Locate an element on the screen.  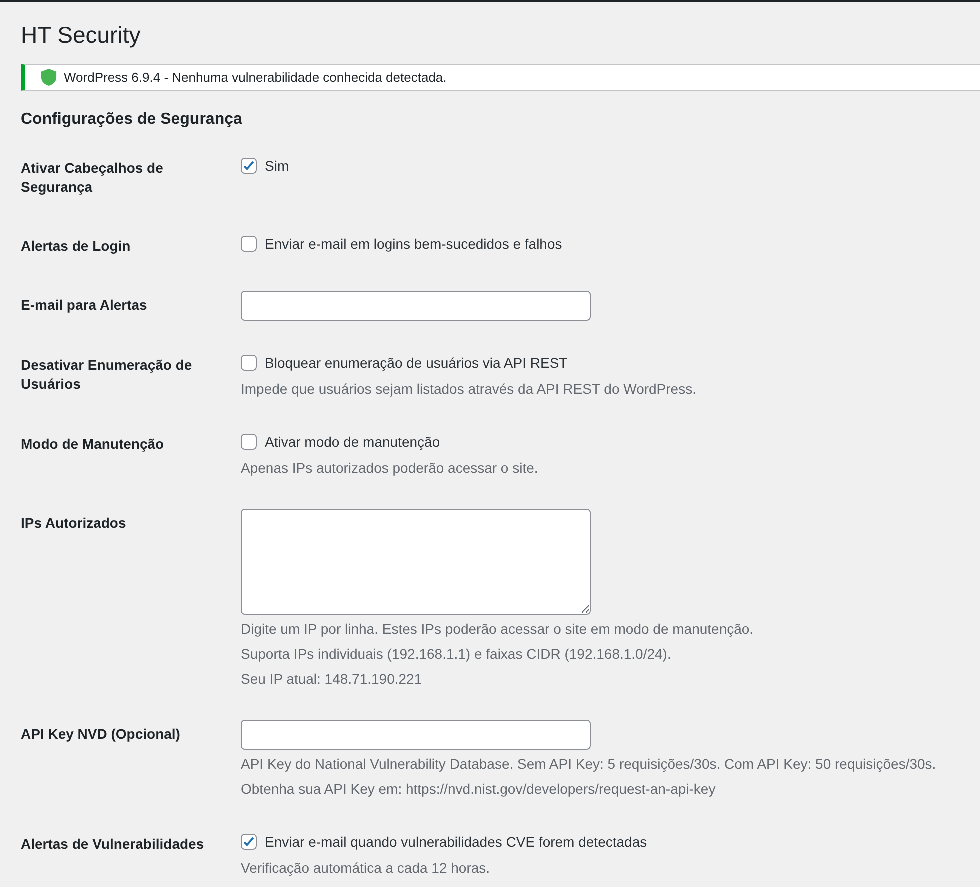
shield-icon is located at coordinates (49, 77).